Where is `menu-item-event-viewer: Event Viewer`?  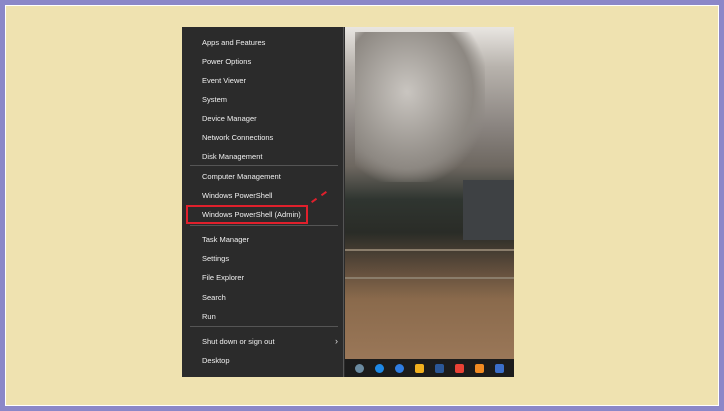 menu-item-event-viewer: Event Viewer is located at coordinates (263, 80).